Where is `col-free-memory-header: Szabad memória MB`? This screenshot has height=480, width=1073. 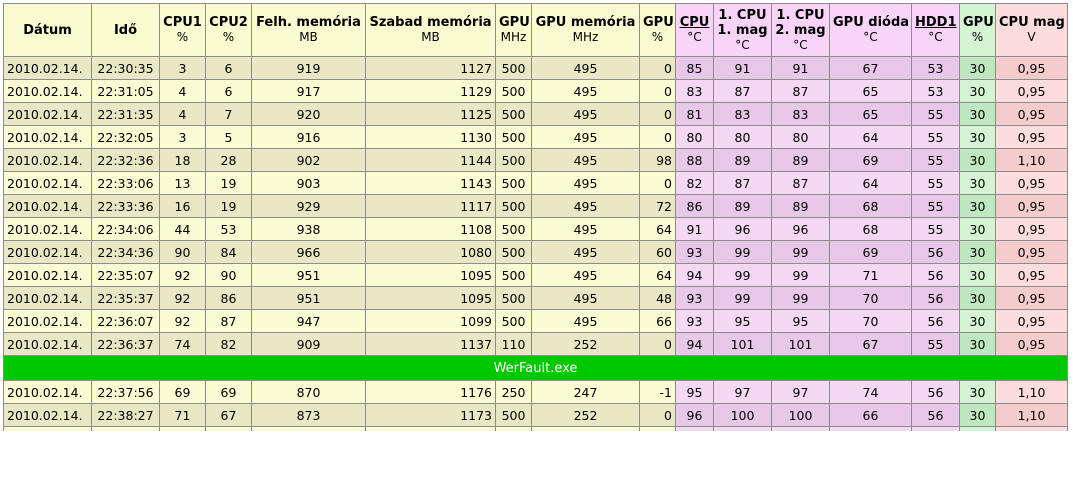 col-free-memory-header: Szabad memória MB is located at coordinates (430, 30).